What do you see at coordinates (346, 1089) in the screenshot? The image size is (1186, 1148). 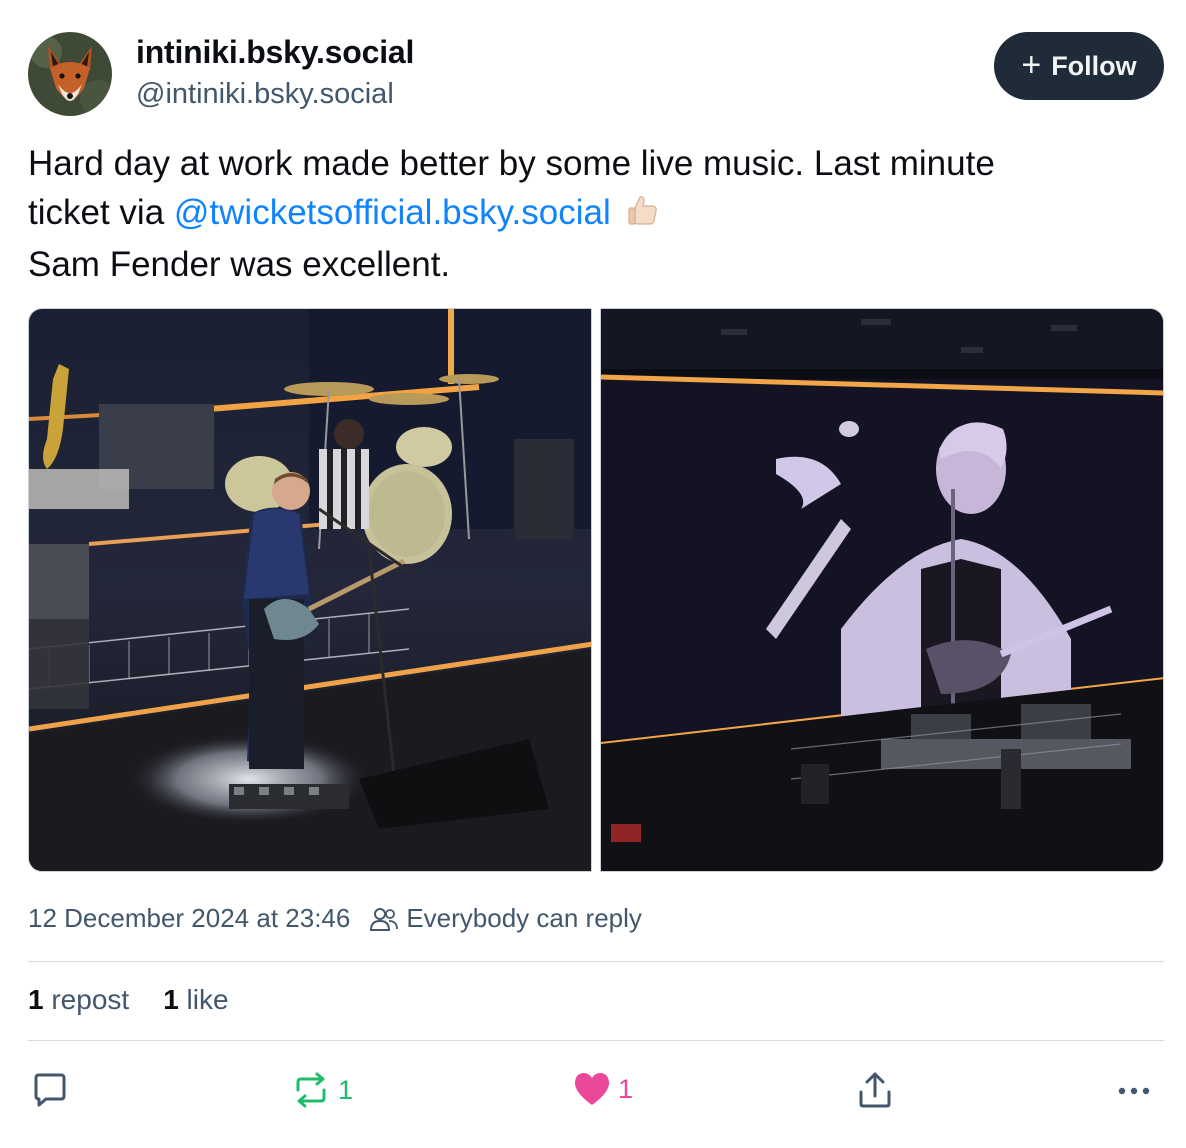 I see `repost-button-count: 1` at bounding box center [346, 1089].